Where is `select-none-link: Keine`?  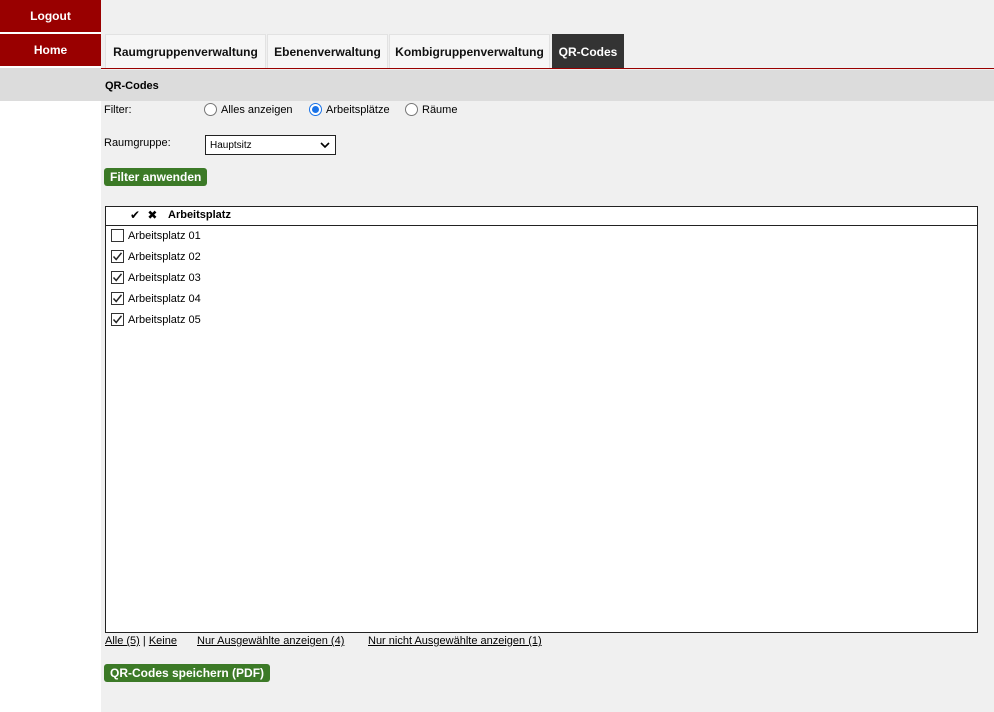
select-none-link: Keine is located at coordinates (163, 641).